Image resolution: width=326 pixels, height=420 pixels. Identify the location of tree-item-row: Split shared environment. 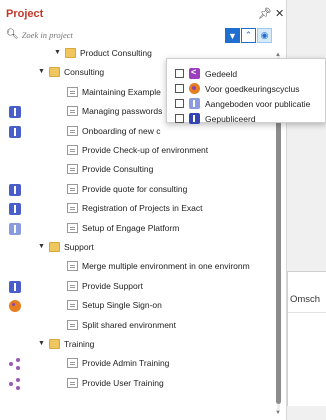
(137, 326).